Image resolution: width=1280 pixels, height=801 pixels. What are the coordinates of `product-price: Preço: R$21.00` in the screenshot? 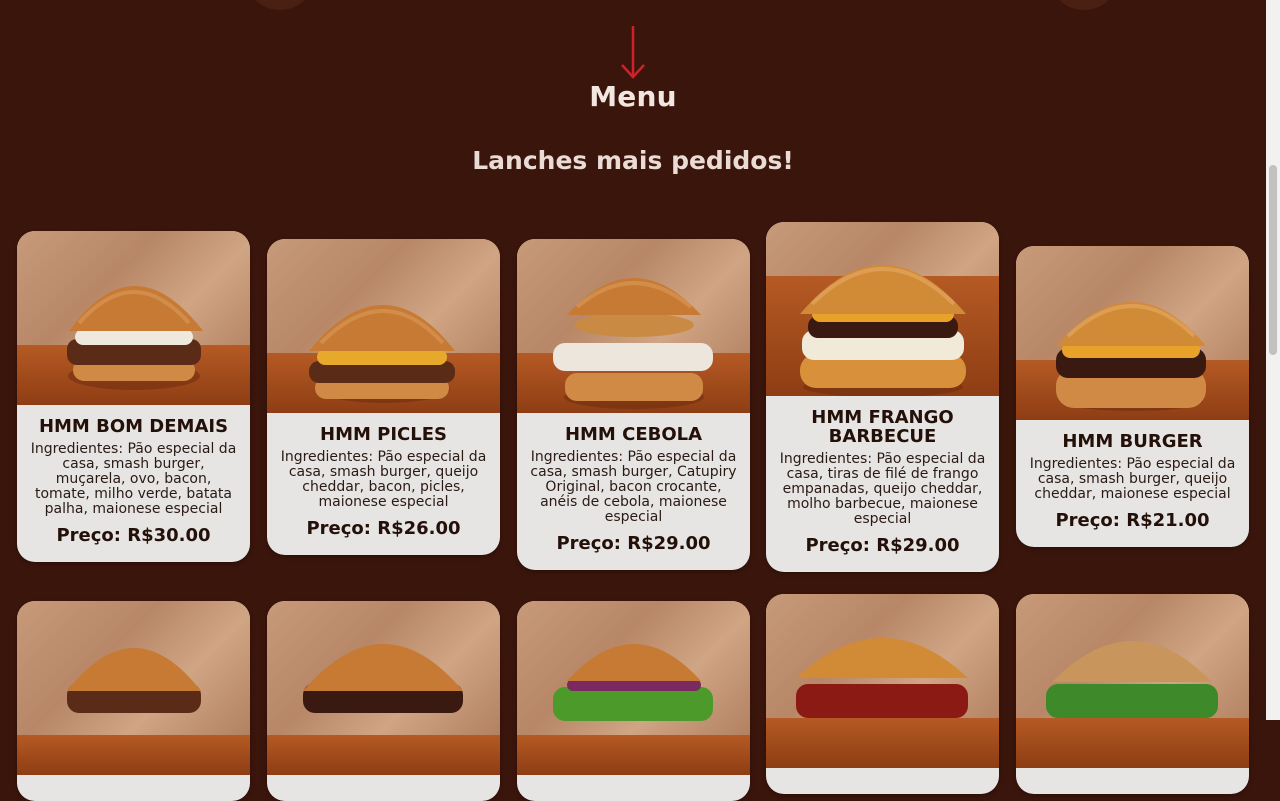 It's located at (1132, 520).